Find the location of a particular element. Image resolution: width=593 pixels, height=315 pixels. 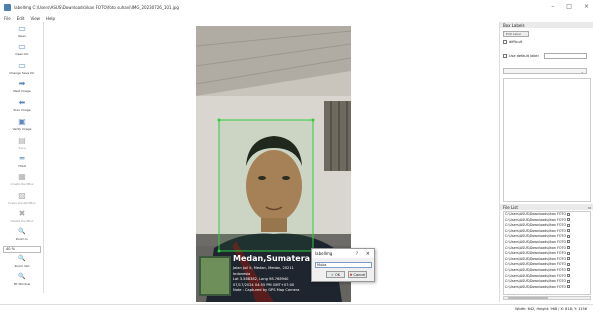

cancel-icon: ✖ is located at coordinates (351, 274).